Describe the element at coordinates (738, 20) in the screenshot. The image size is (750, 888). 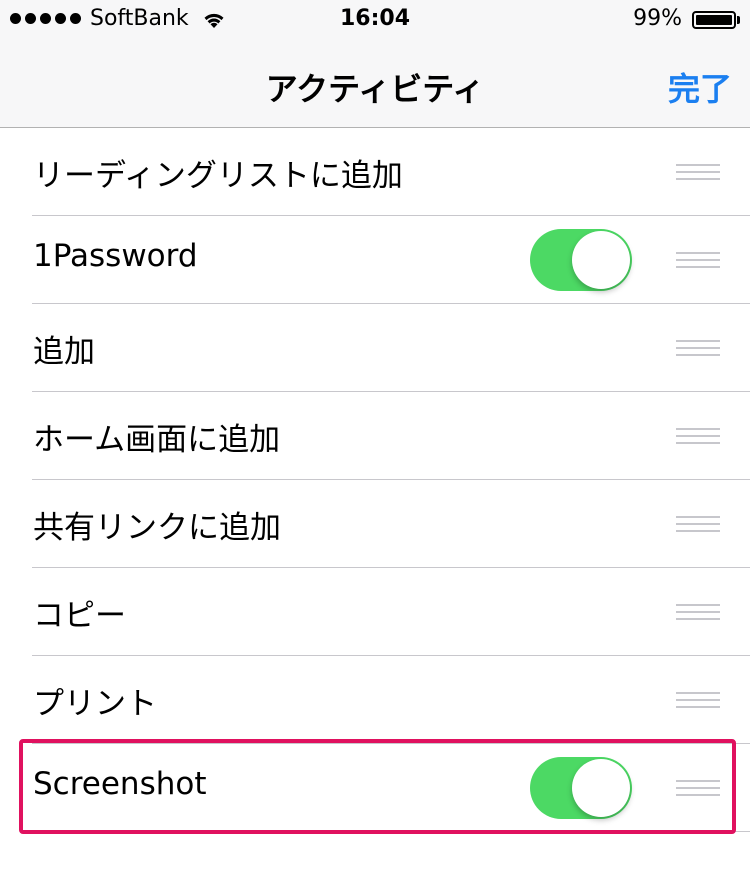
I see `battery-tip` at that location.